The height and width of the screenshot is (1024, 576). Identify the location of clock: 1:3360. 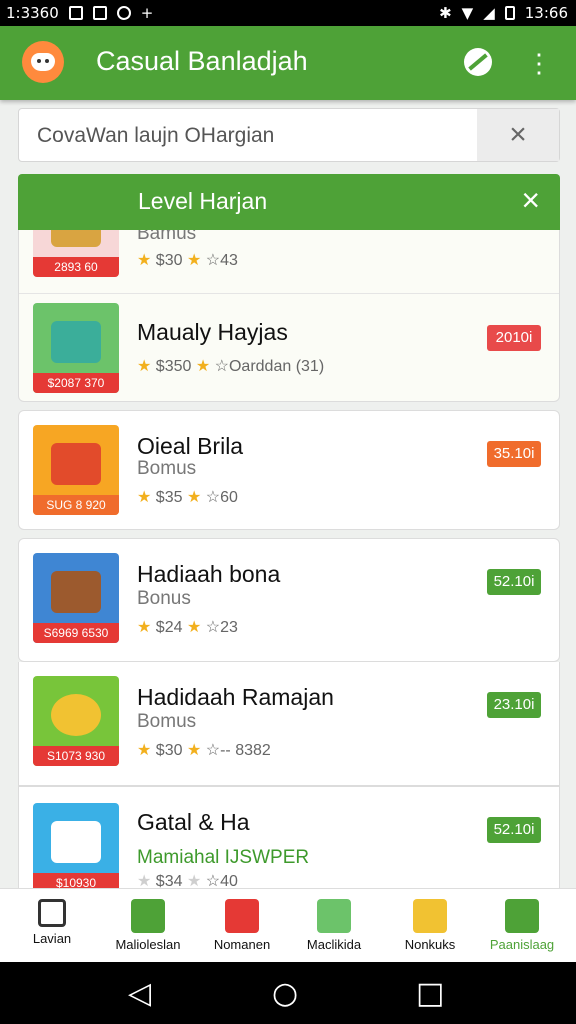
(32, 13).